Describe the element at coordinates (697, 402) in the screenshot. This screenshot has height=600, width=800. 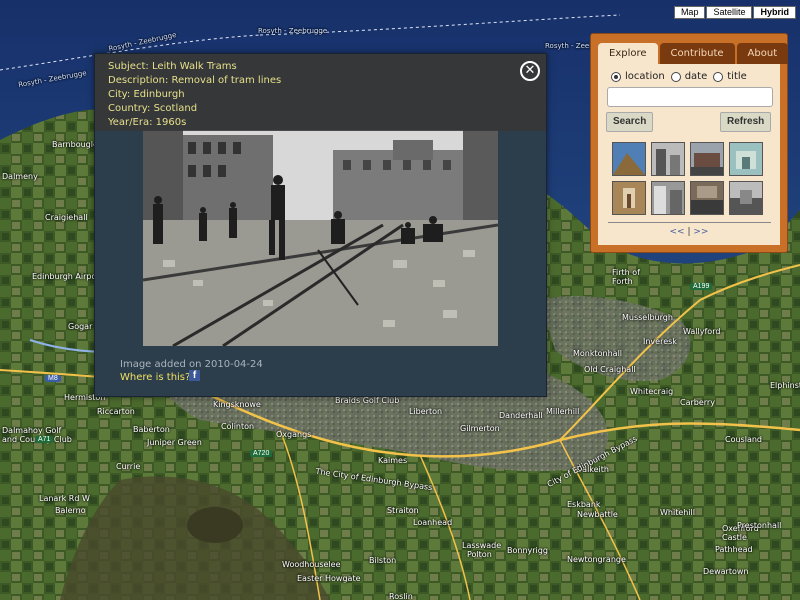
I see `place-label: Carberry` at that location.